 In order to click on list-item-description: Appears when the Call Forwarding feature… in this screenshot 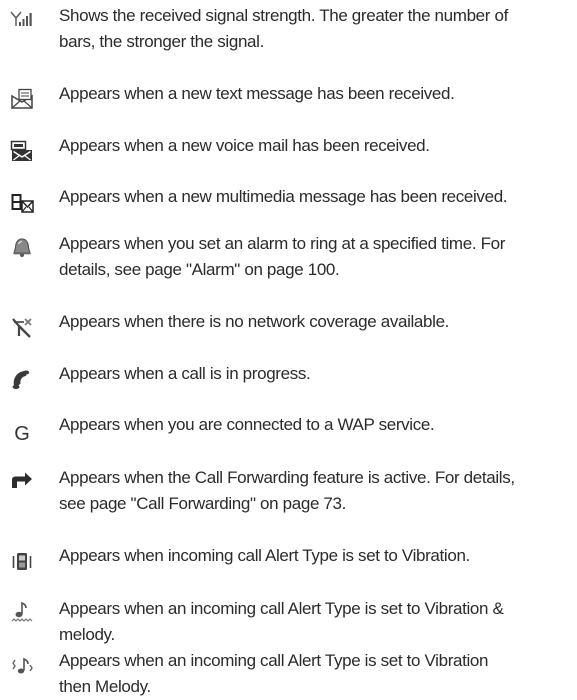, I will do `click(287, 490)`.